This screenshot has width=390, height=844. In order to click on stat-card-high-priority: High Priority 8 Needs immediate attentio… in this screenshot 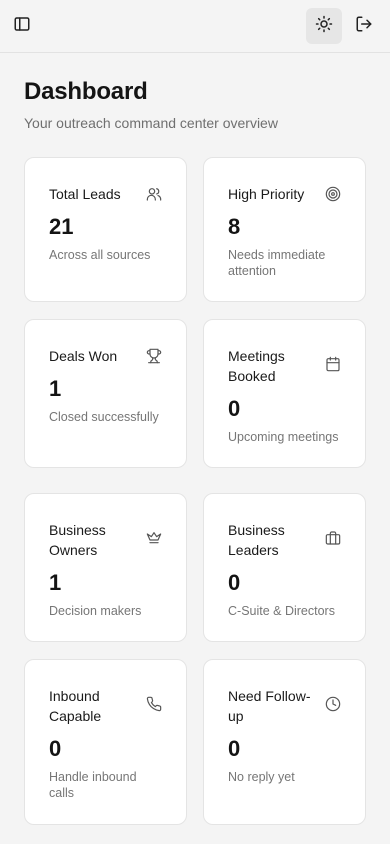, I will do `click(284, 229)`.